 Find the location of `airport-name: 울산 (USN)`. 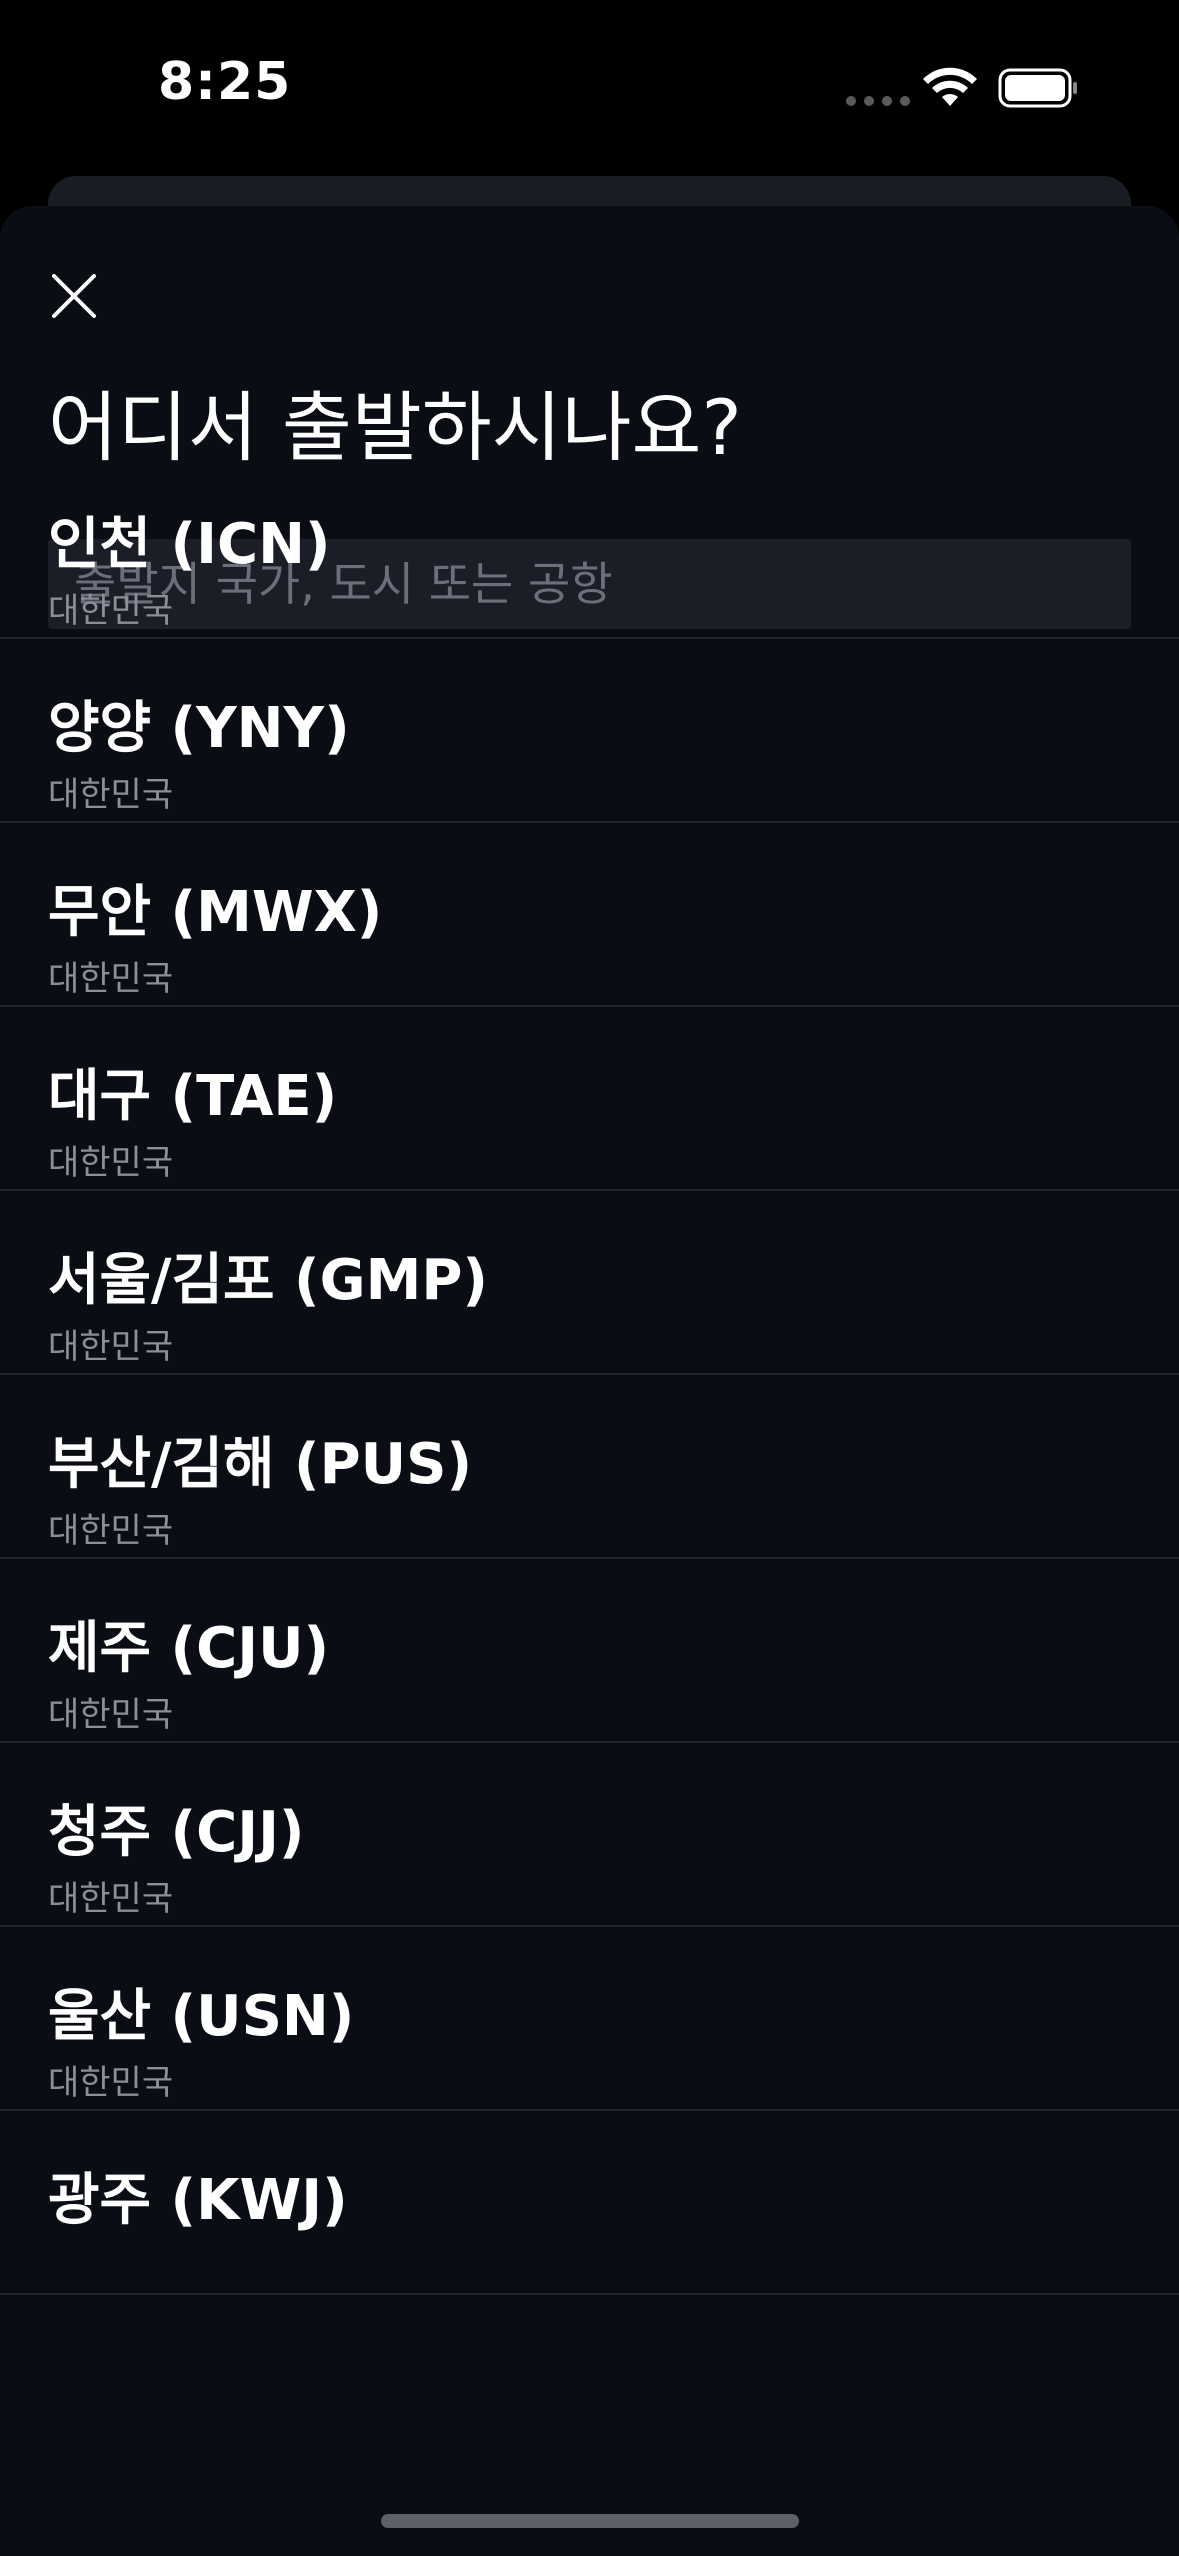

airport-name: 울산 (USN) is located at coordinates (201, 2016).